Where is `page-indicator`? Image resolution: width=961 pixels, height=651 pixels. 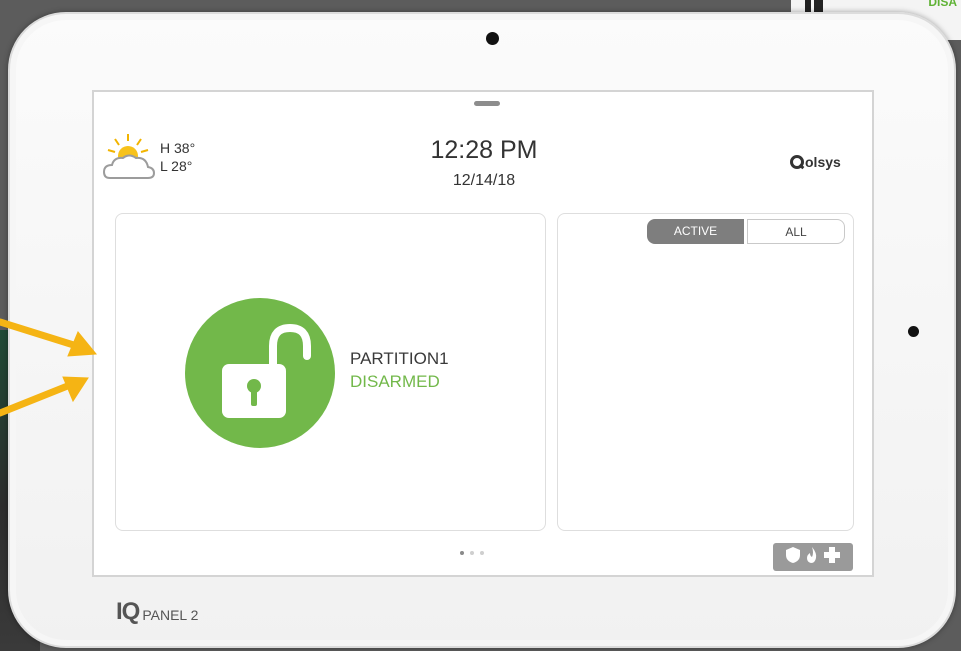 page-indicator is located at coordinates (472, 553).